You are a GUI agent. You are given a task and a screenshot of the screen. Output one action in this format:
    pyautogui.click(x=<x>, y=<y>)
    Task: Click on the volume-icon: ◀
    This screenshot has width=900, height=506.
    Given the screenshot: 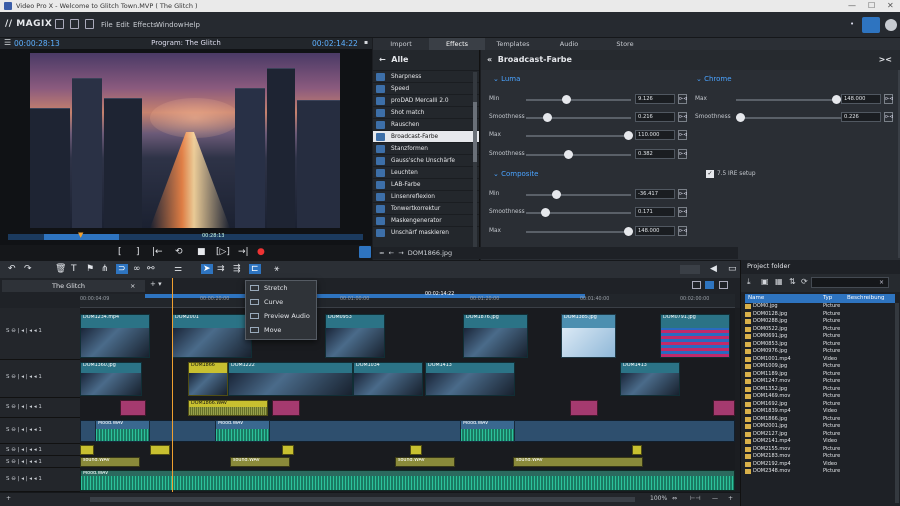 What is the action you would take?
    pyautogui.click(x=713, y=269)
    